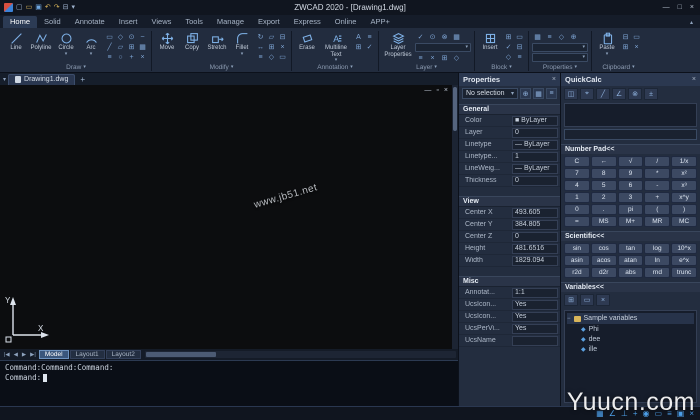  What do you see at coordinates (128, 22) in the screenshot?
I see `ribbon-tab: Insert` at bounding box center [128, 22].